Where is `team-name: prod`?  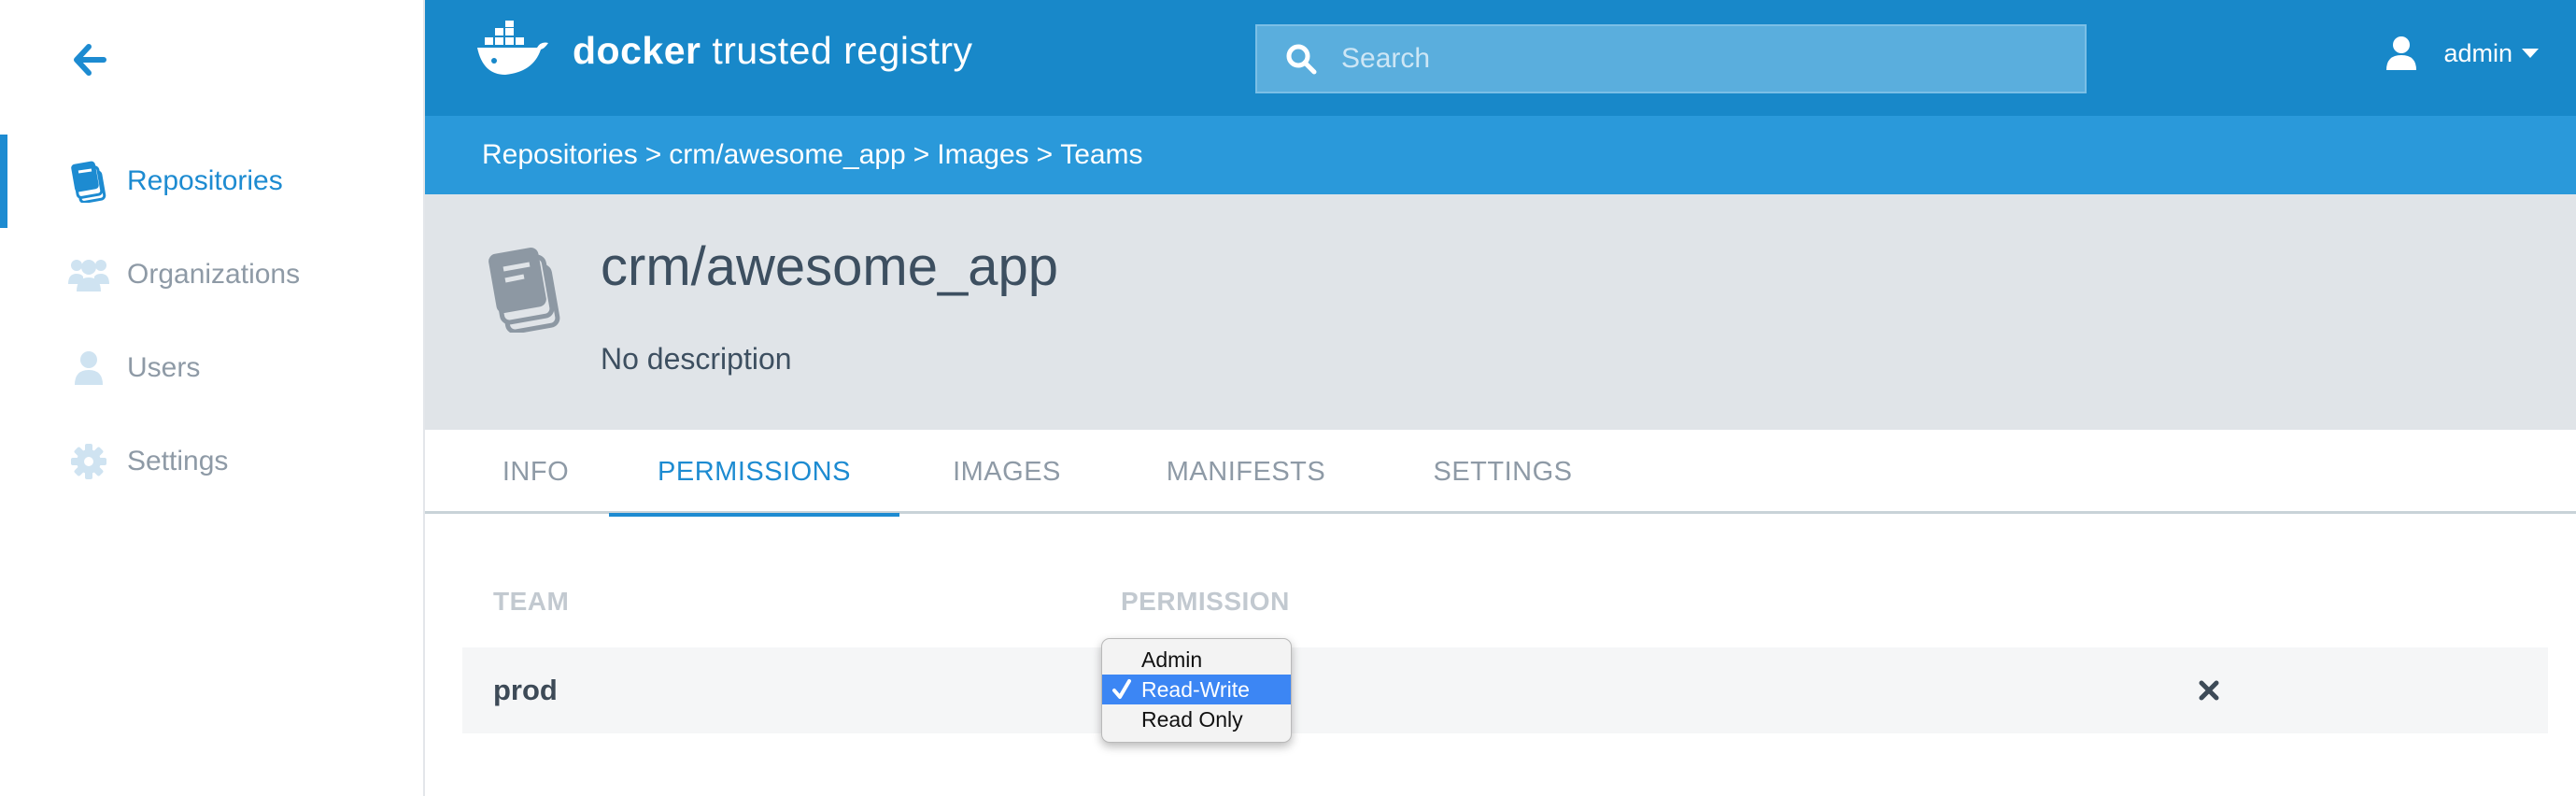
team-name: prod is located at coordinates (525, 690).